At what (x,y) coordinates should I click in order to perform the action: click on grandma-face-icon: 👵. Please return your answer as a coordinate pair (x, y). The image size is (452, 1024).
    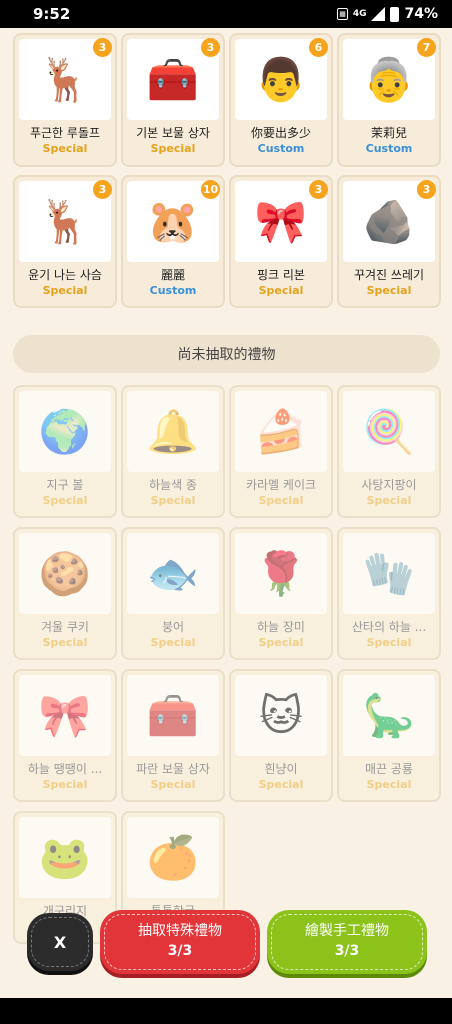
    Looking at the image, I should click on (389, 79).